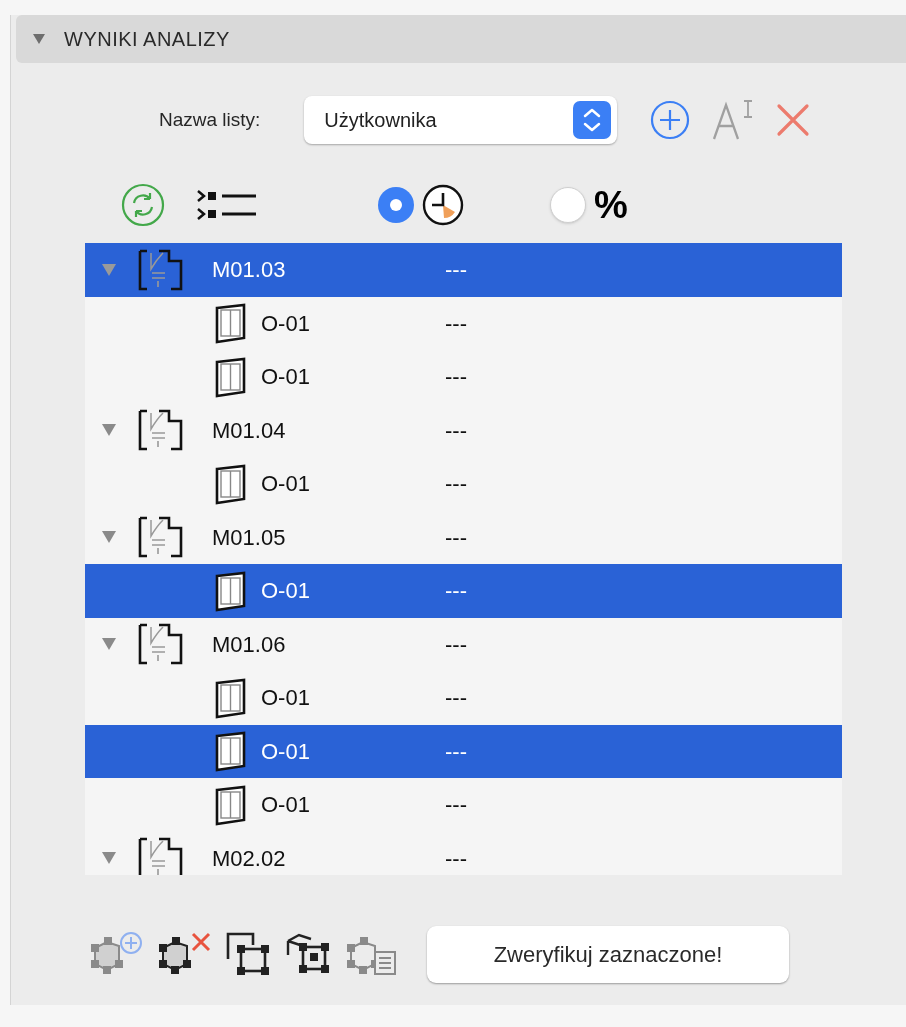  Describe the element at coordinates (143, 205) in the screenshot. I see `refresh-icon` at that location.